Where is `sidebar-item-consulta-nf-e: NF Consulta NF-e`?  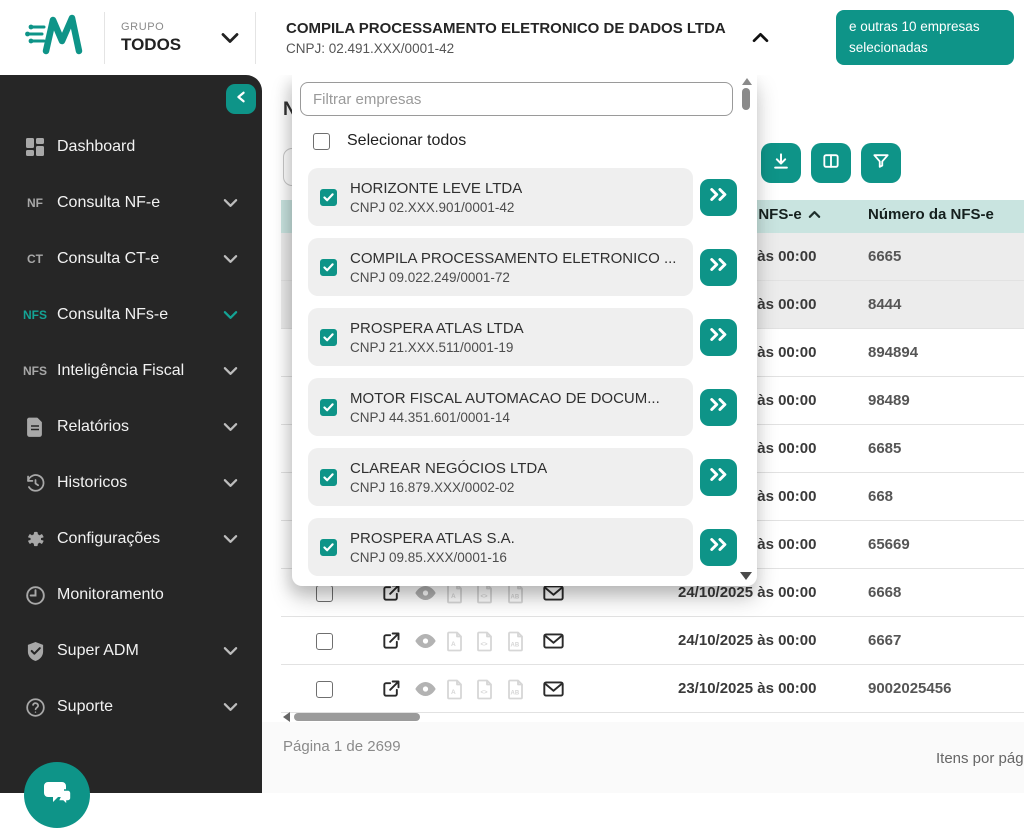
sidebar-item-consulta-nf-e: NF Consulta NF-e is located at coordinates (131, 203).